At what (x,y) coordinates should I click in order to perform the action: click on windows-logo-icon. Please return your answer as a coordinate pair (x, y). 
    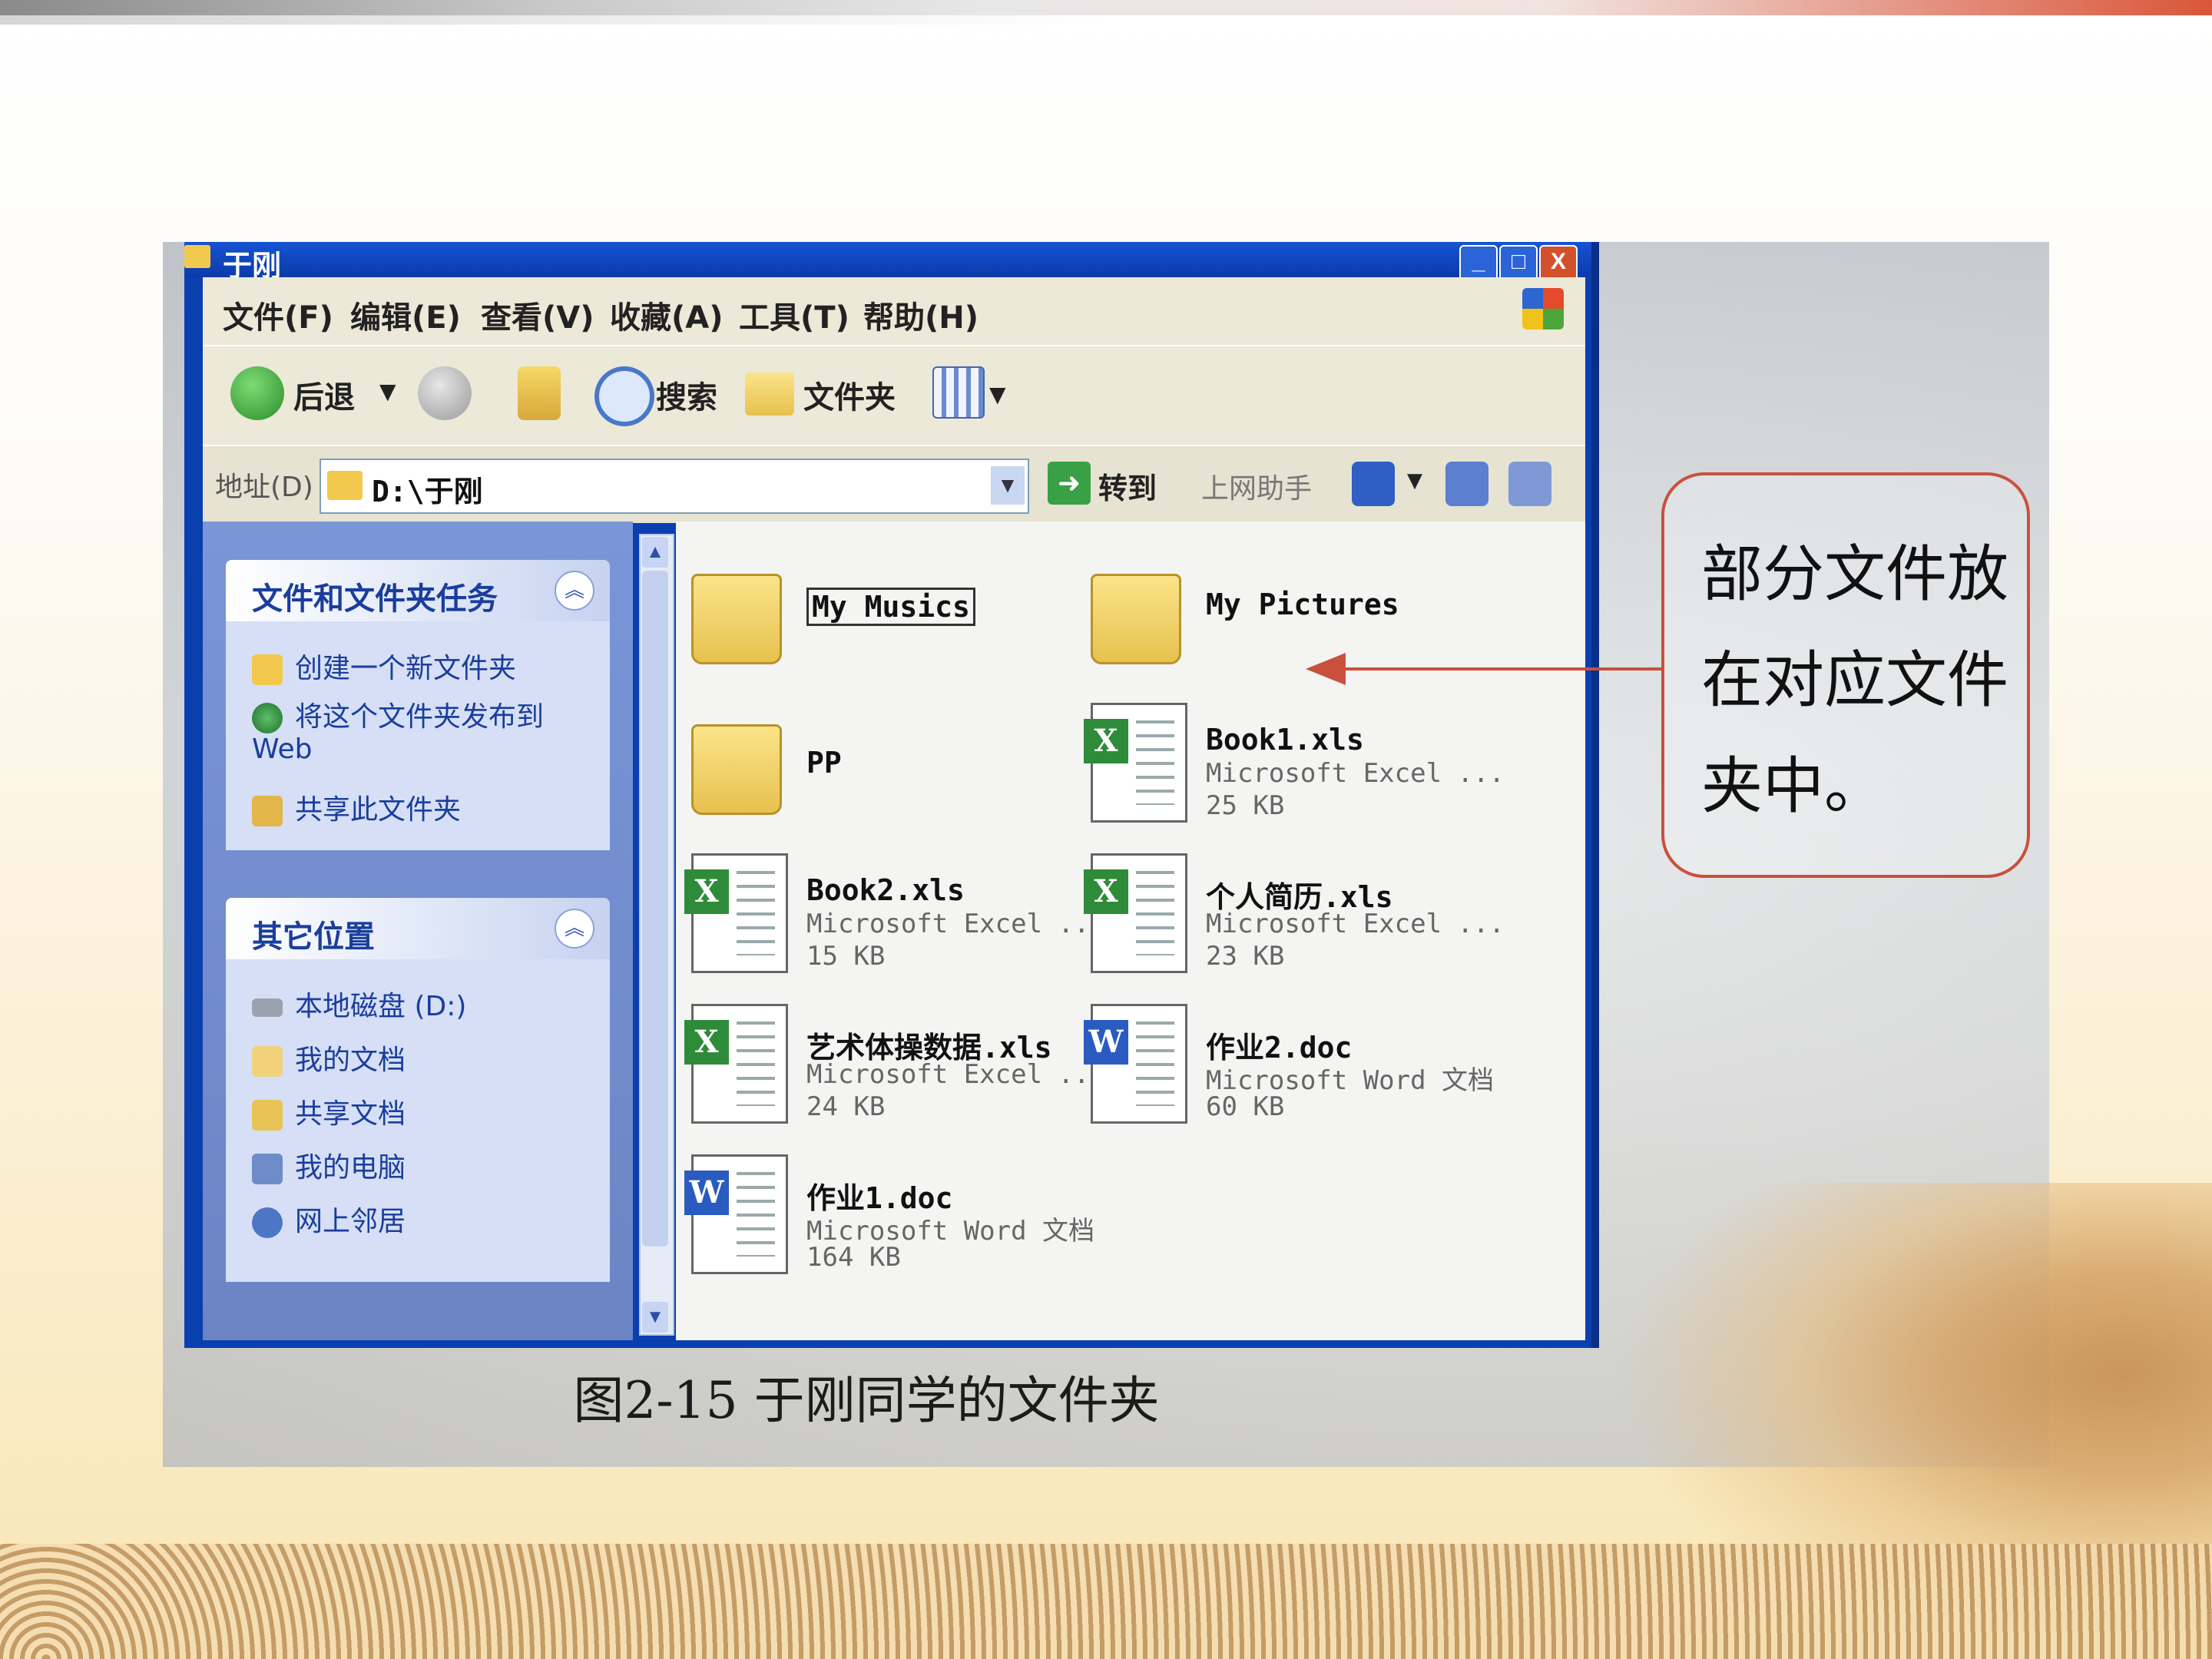
    Looking at the image, I should click on (1543, 308).